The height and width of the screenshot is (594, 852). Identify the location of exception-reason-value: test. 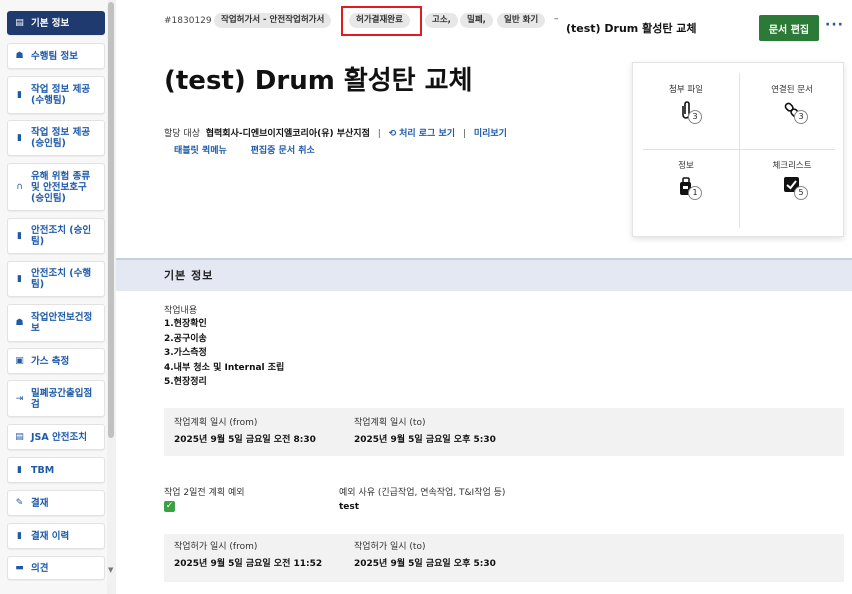
(349, 507).